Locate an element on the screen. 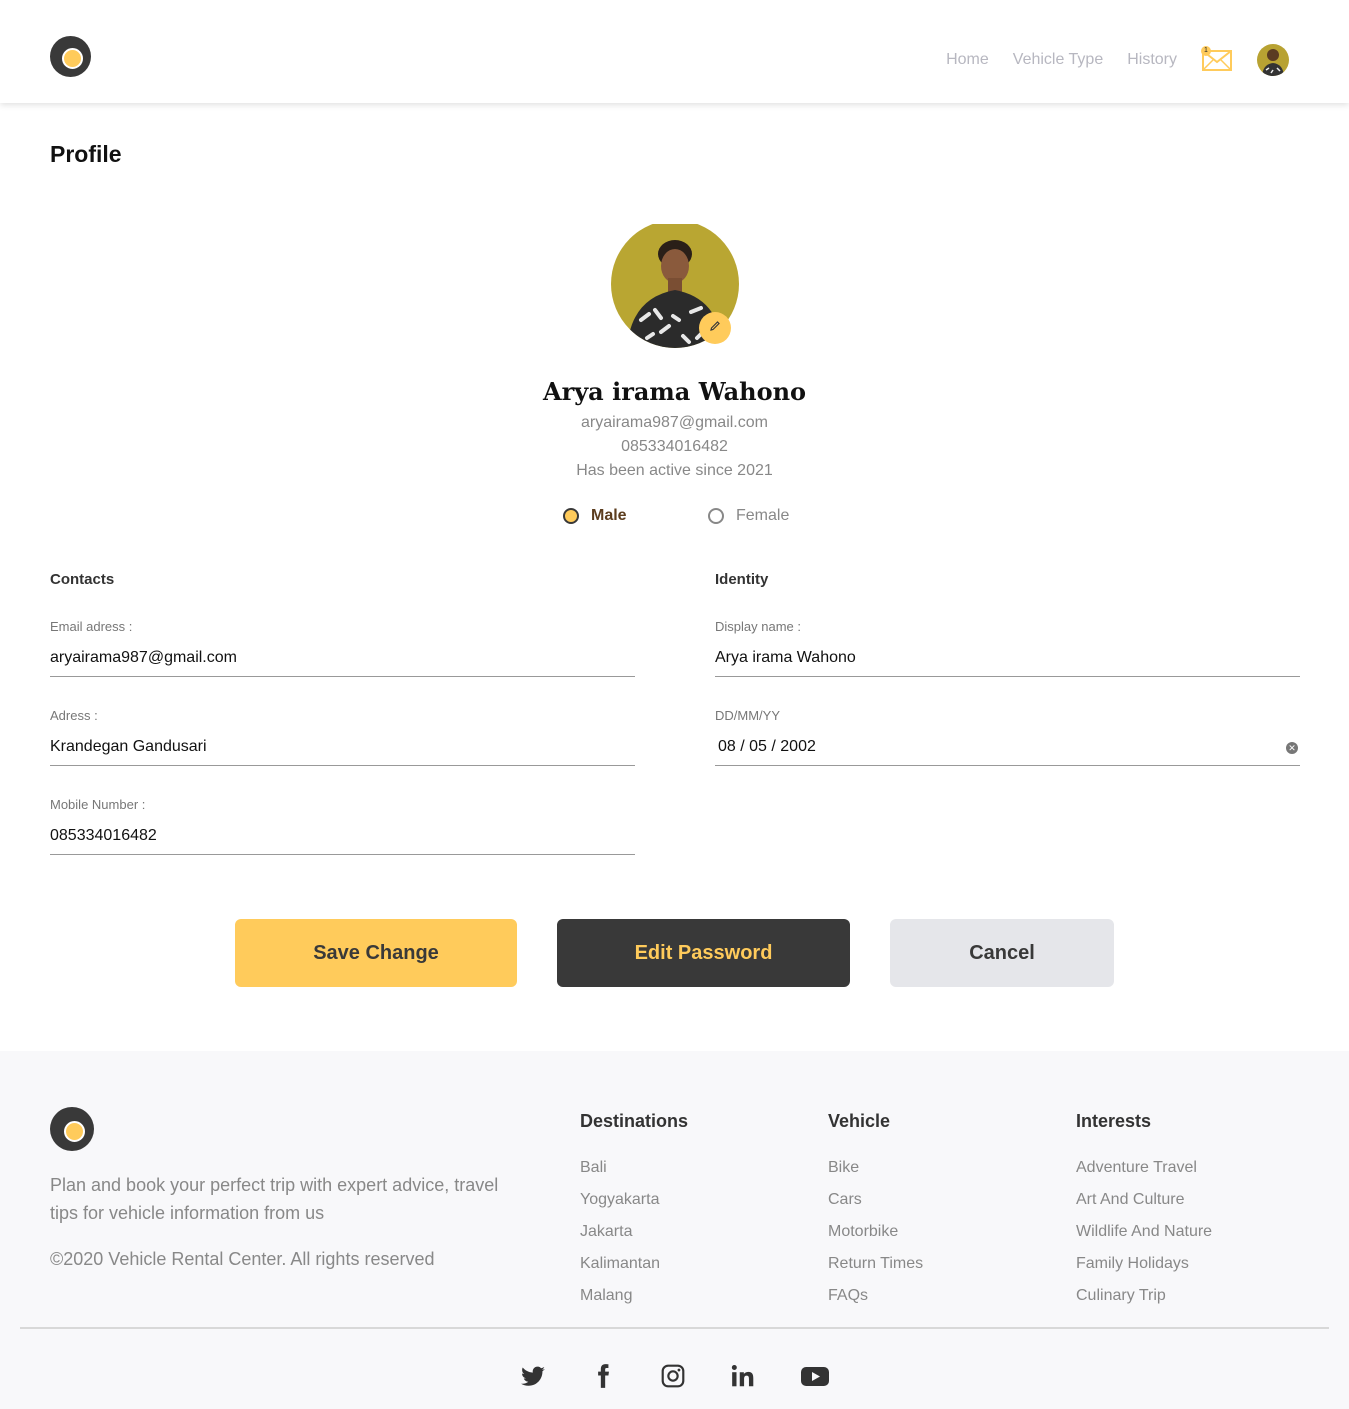 This screenshot has height=1409, width=1349. instagram-icon is located at coordinates (673, 1376).